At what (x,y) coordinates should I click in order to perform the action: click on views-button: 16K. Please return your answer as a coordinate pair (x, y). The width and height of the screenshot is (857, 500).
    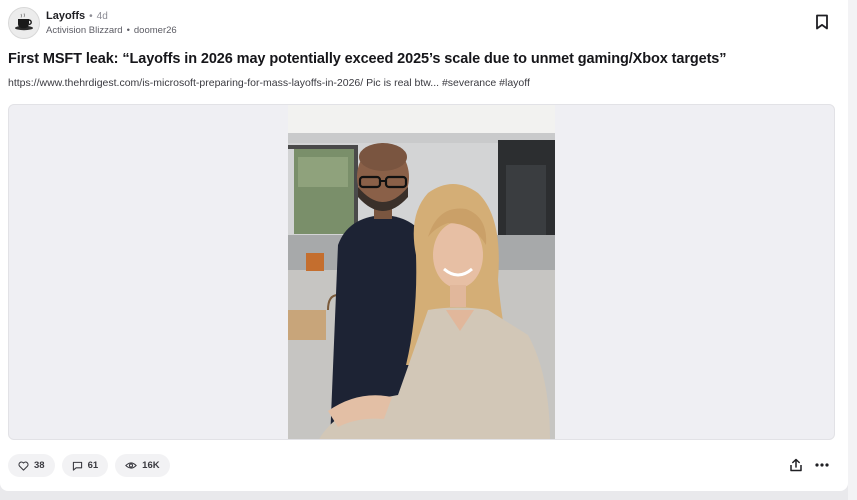
    Looking at the image, I should click on (142, 465).